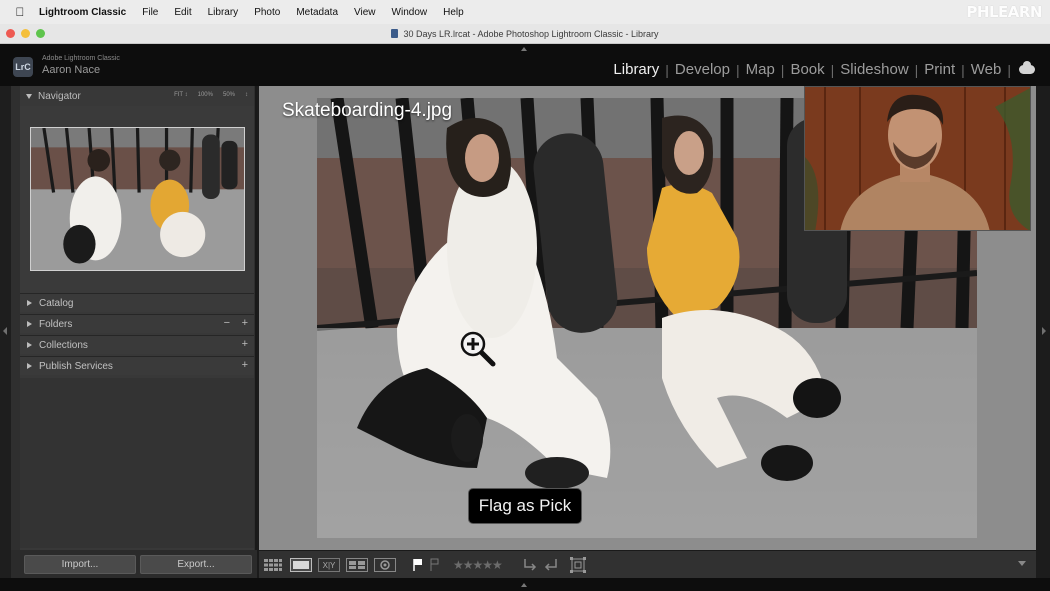  What do you see at coordinates (245, 344) in the screenshot?
I see `add-collection-icon: +` at bounding box center [245, 344].